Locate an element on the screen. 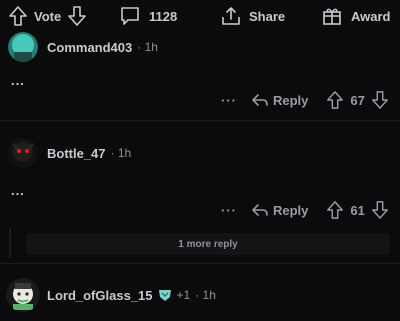 The height and width of the screenshot is (321, 400). comments-button: 1128 is located at coordinates (148, 16).